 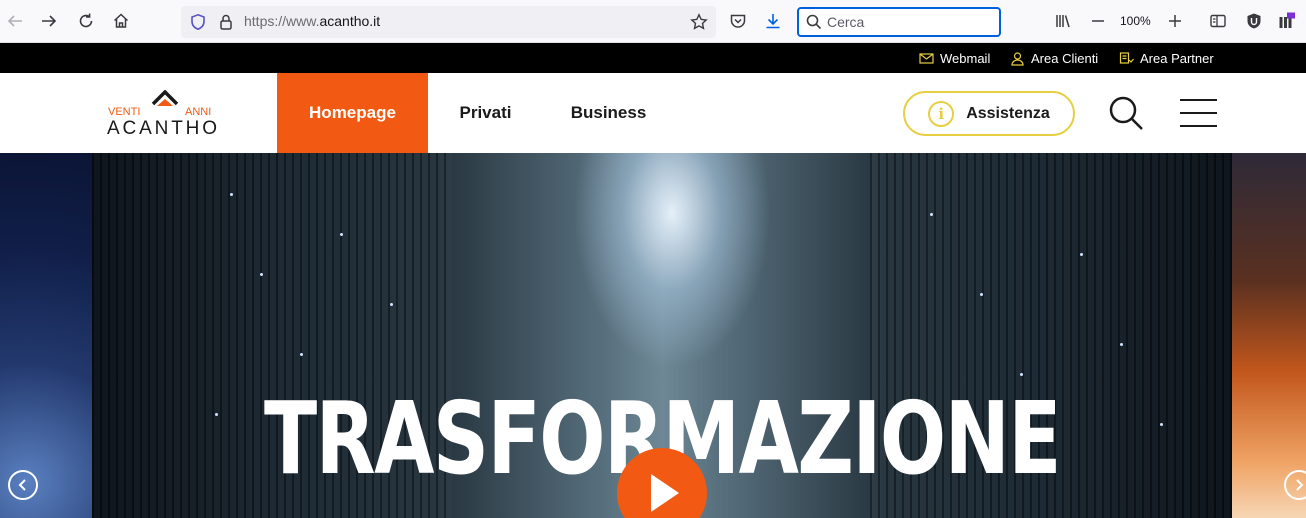 I want to click on chevron-left-icon, so click(x=22, y=485).